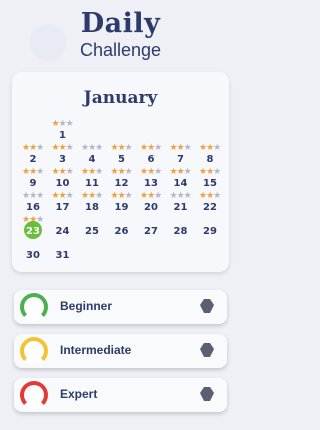 Image resolution: width=320 pixels, height=430 pixels. What do you see at coordinates (151, 183) in the screenshot?
I see `day-number: 13` at bounding box center [151, 183].